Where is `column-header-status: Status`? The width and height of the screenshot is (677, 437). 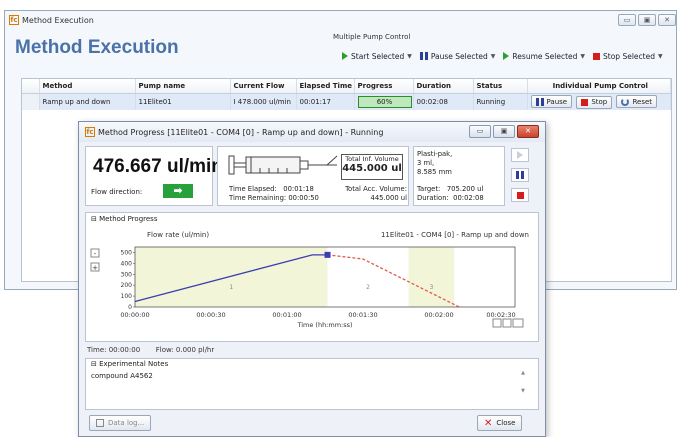 column-header-status: Status is located at coordinates (500, 86).